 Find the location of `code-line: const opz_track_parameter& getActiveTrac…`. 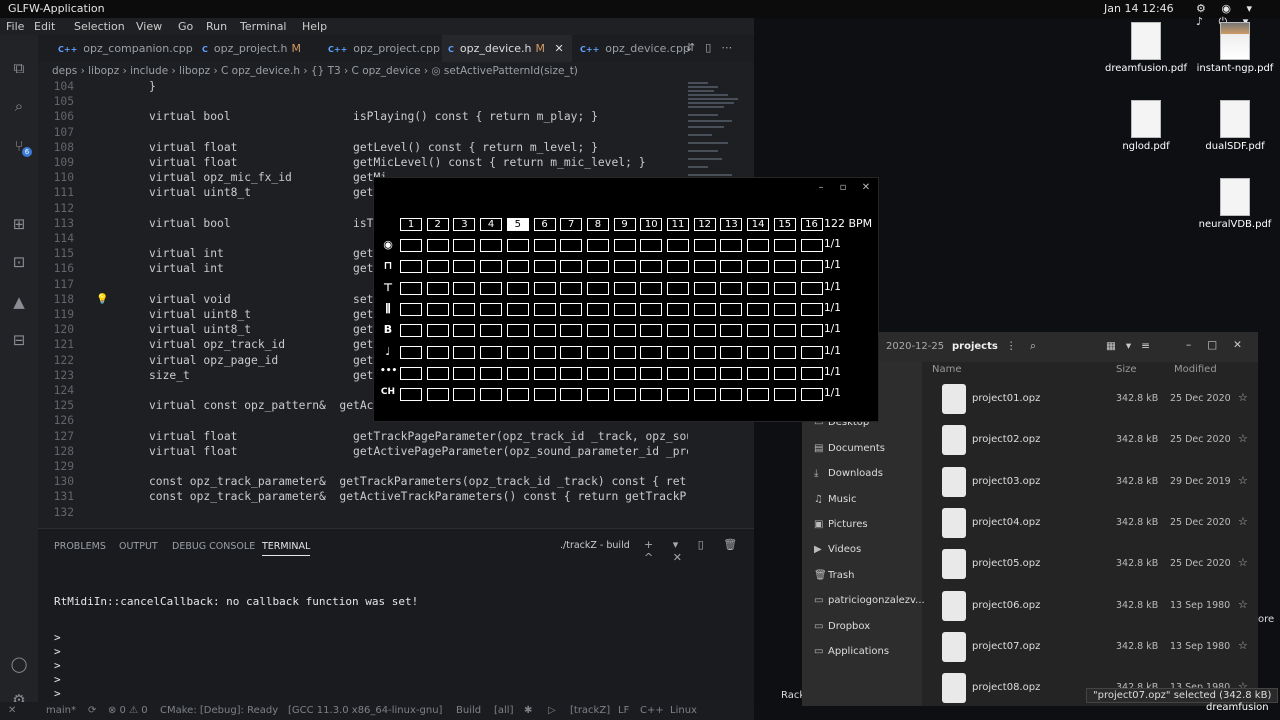

code-line: const opz_track_parameter& getActiveTrac… is located at coordinates (417, 496).